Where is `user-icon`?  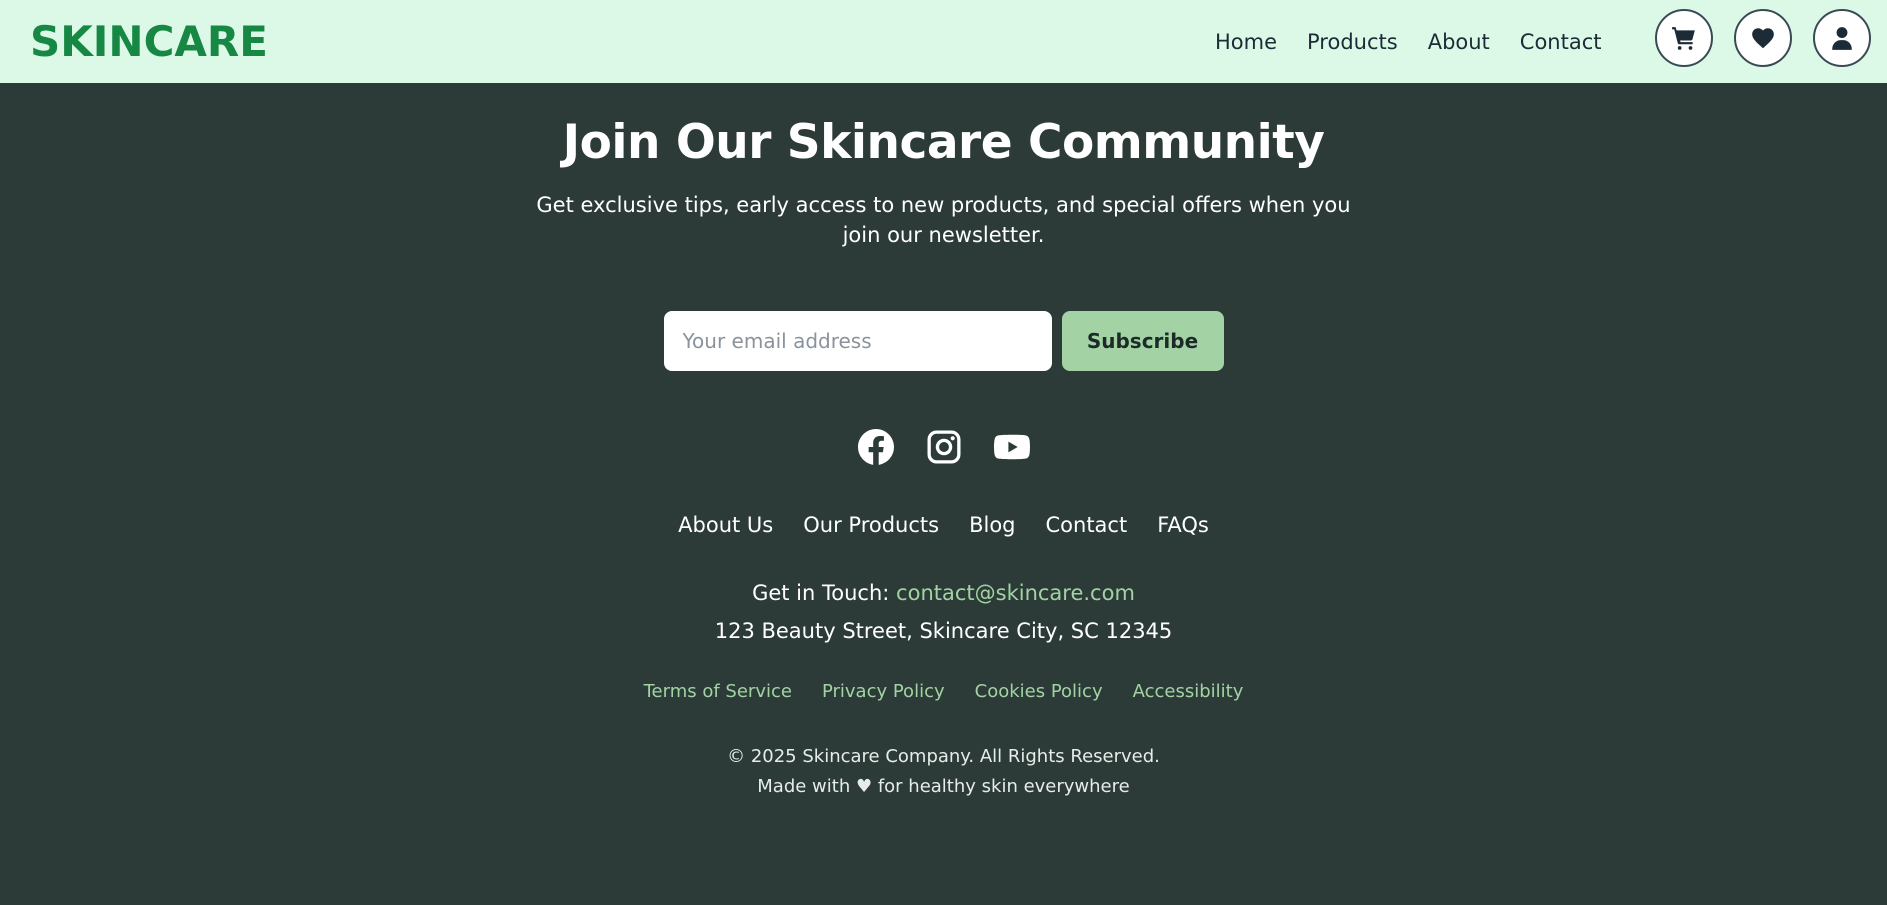 user-icon is located at coordinates (1842, 38).